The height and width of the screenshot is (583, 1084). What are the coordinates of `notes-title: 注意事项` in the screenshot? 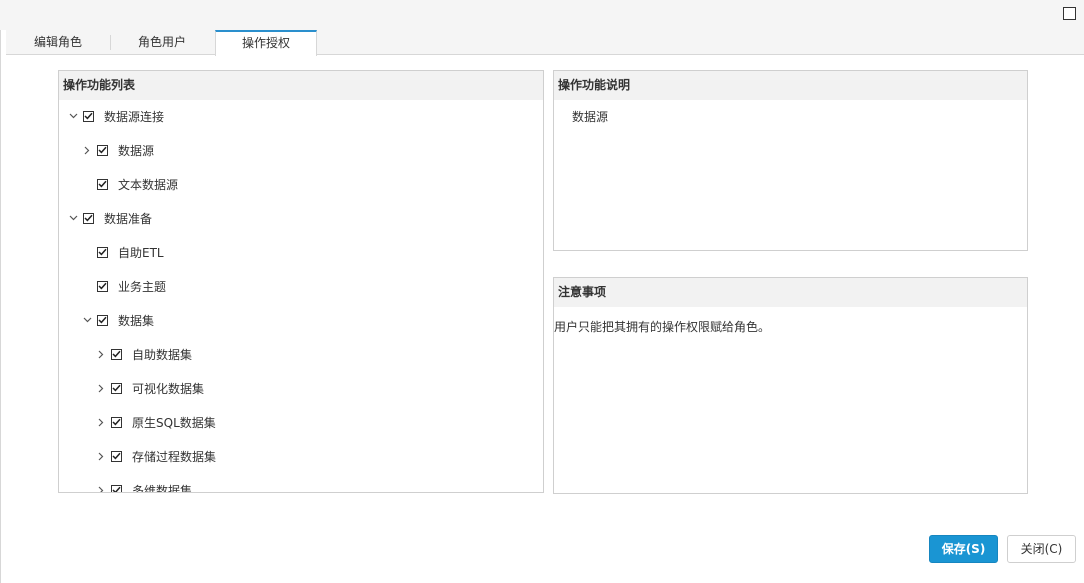 It's located at (790, 292).